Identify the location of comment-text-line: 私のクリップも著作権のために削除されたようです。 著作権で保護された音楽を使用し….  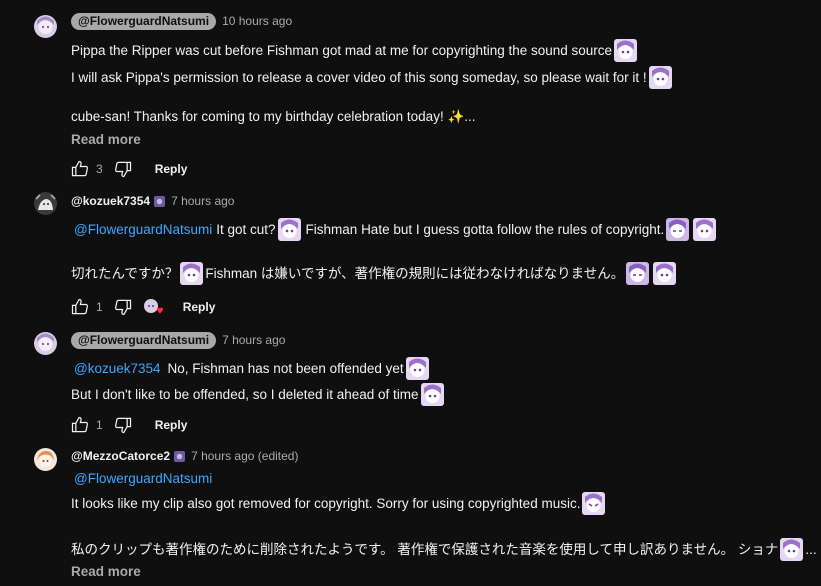
(444, 549).